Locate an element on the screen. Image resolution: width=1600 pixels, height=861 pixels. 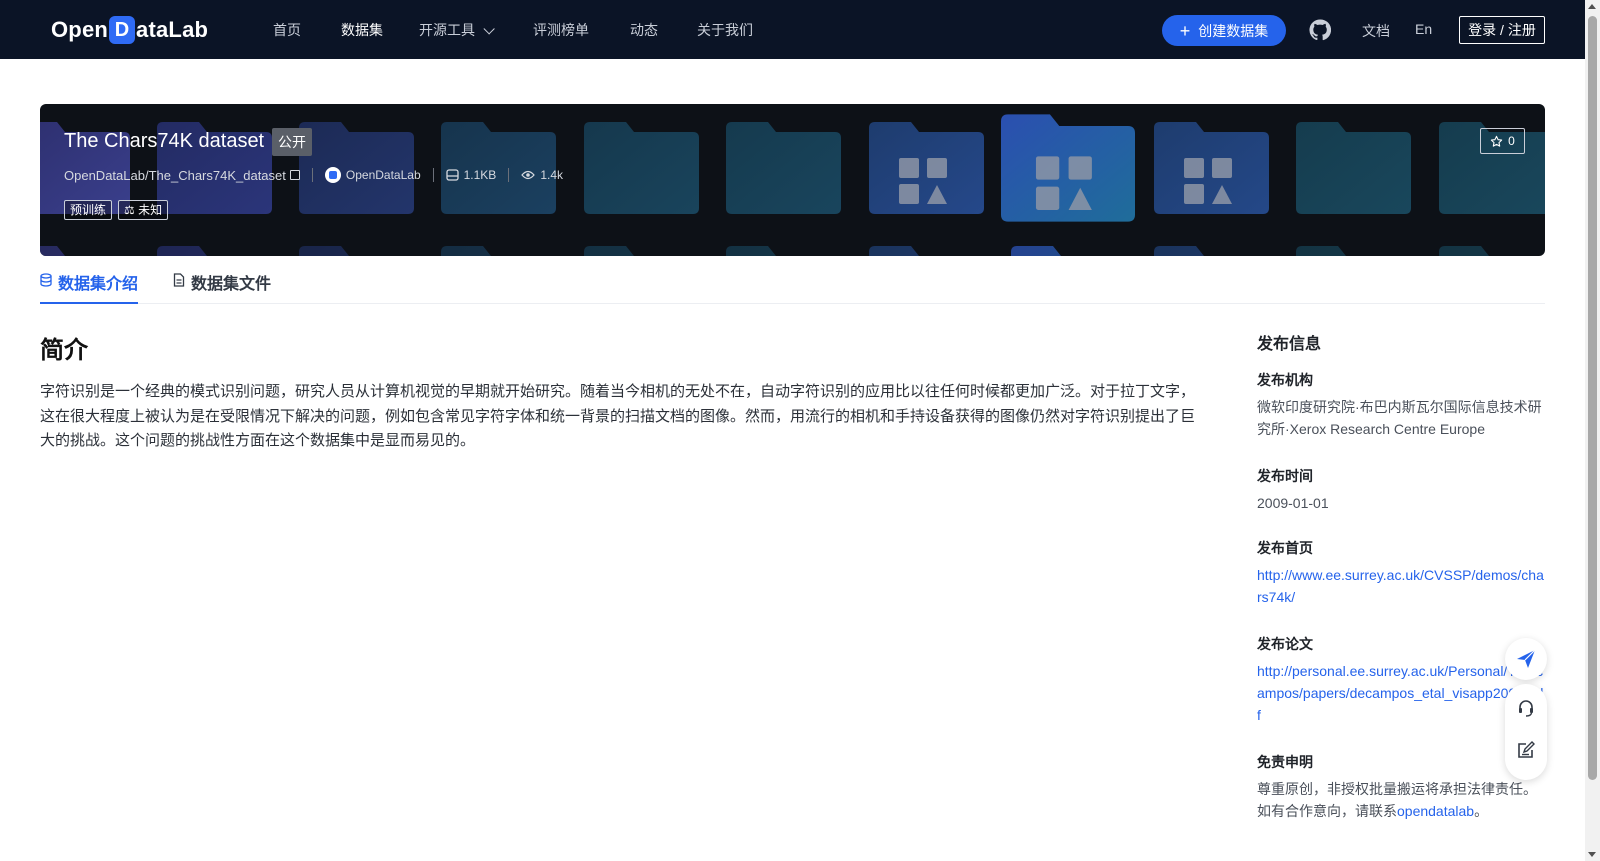
nav-open-source-tools: 开源工具 is located at coordinates (457, 30).